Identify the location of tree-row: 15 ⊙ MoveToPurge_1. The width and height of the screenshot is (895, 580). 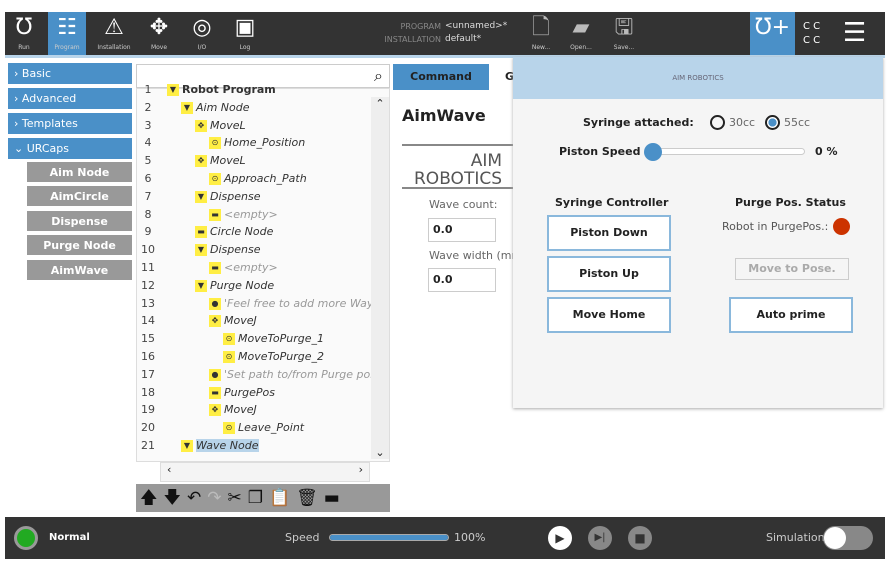
(257, 339).